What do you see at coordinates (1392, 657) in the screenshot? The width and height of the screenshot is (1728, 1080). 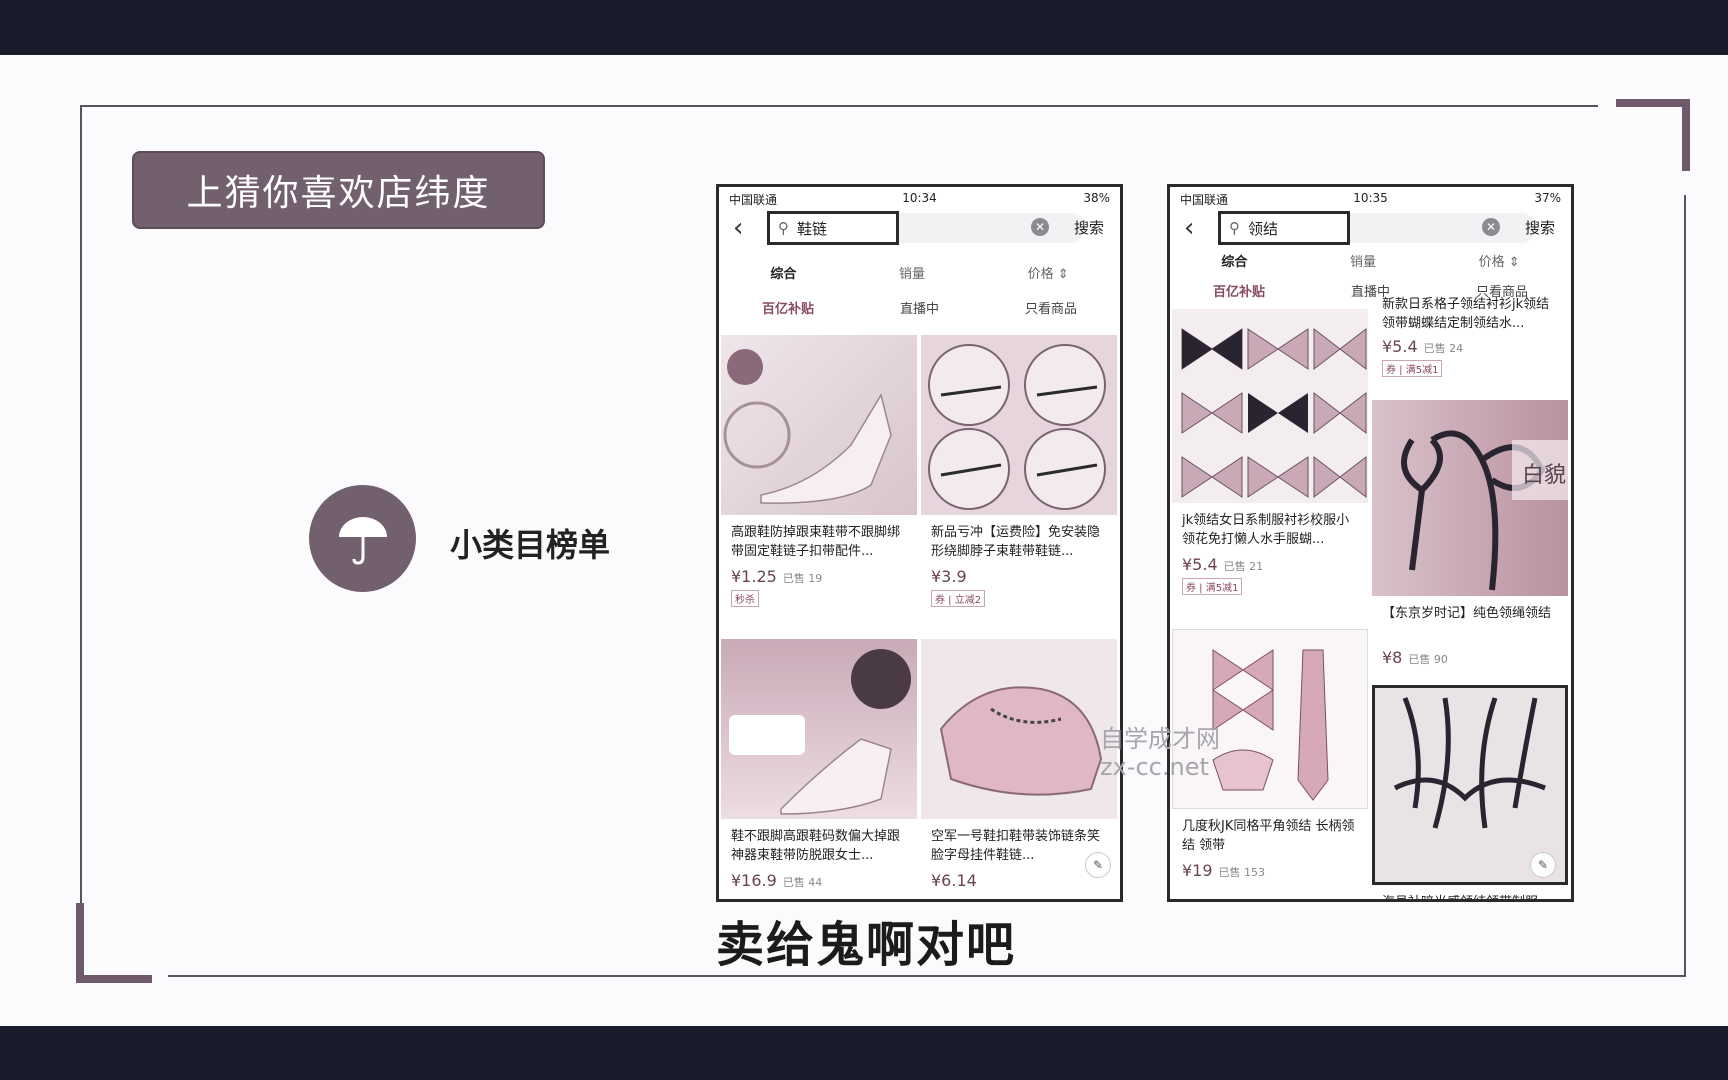 I see `product-price: ¥8` at bounding box center [1392, 657].